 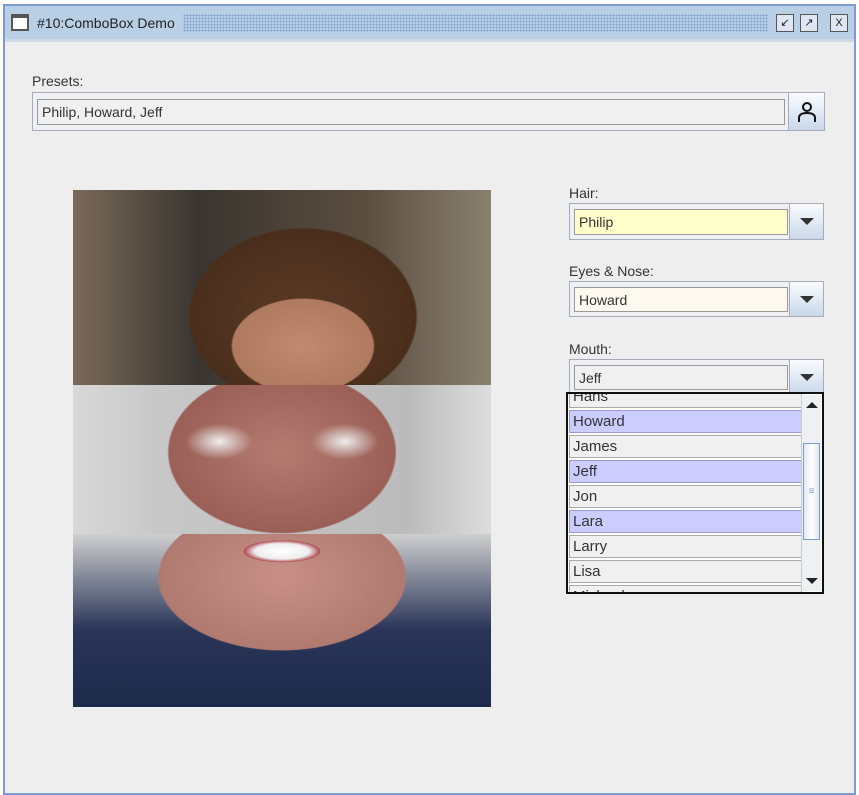 I want to click on mouth-field: Jeff, so click(x=681, y=377).